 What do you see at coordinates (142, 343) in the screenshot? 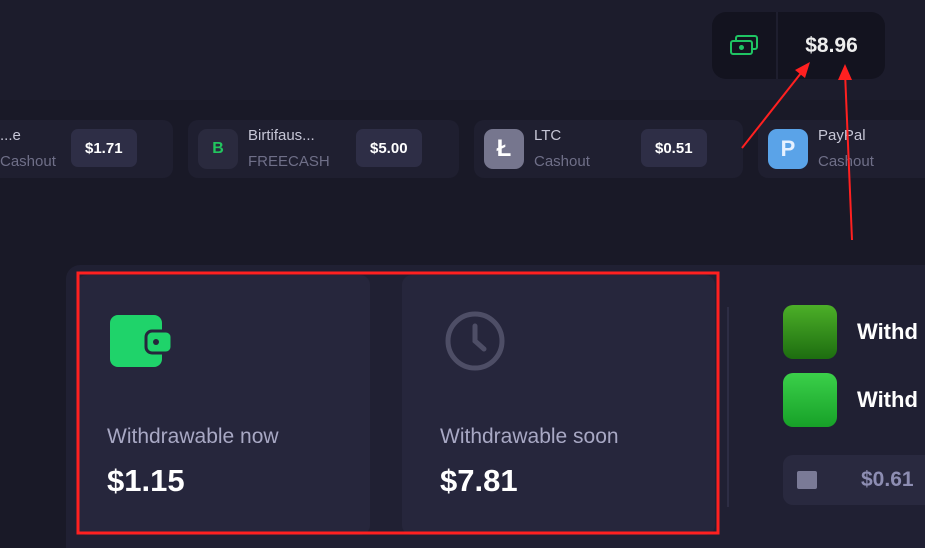
I see `wallet-icon` at bounding box center [142, 343].